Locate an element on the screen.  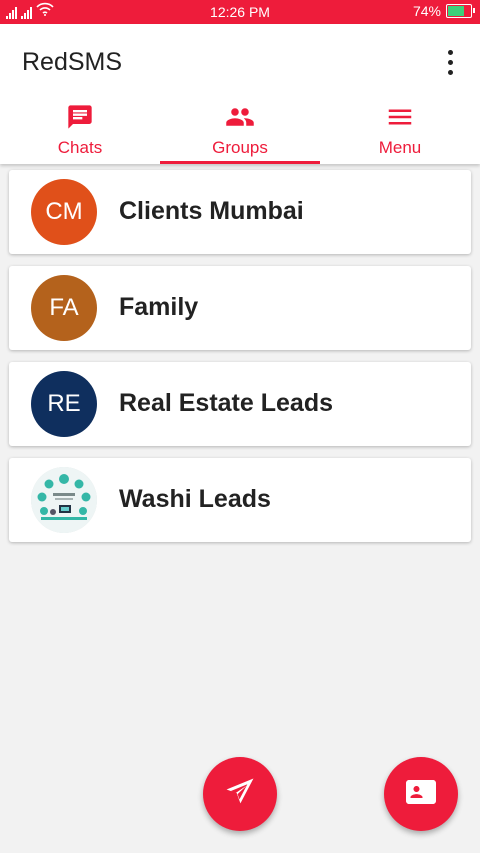
tab-label-groups: Groups is located at coordinates (240, 147).